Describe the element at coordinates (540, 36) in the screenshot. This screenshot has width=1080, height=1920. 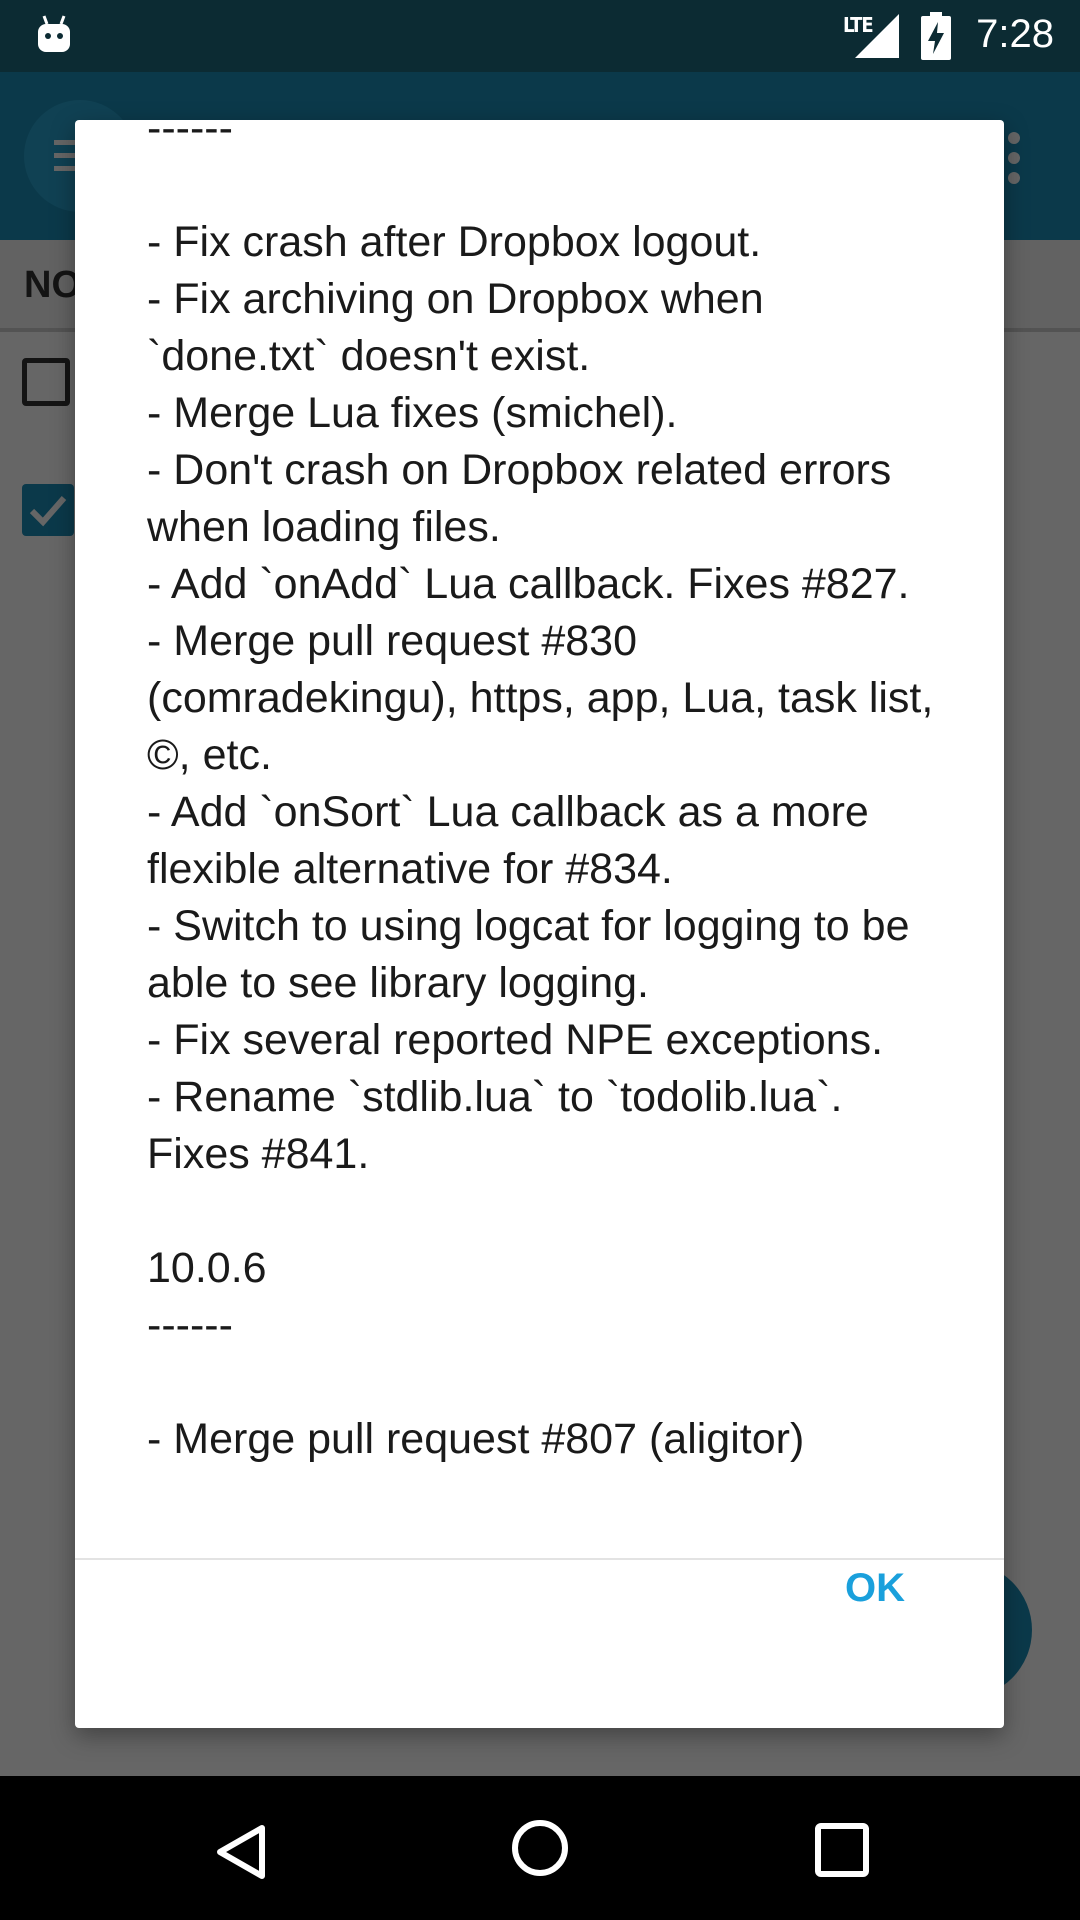
I see `status-bar: LTE 7:28` at that location.